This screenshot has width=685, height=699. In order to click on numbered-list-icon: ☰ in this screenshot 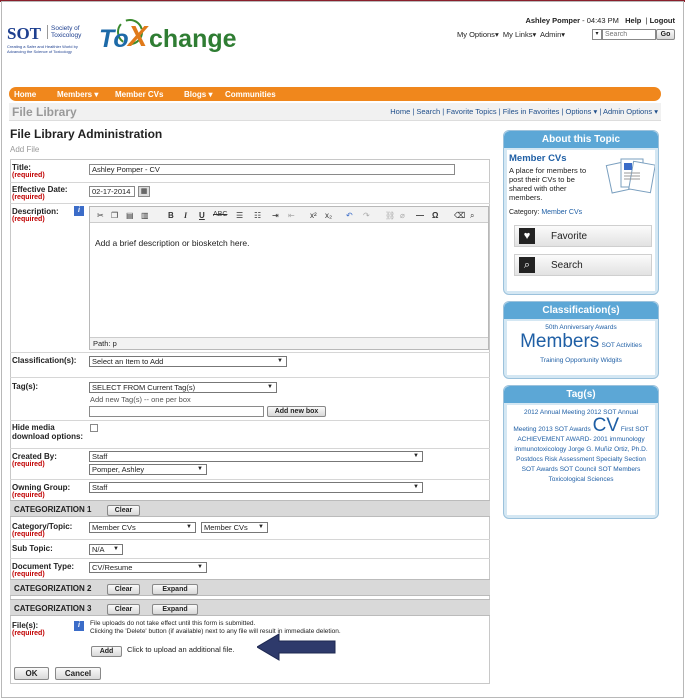, I will do `click(239, 215)`.